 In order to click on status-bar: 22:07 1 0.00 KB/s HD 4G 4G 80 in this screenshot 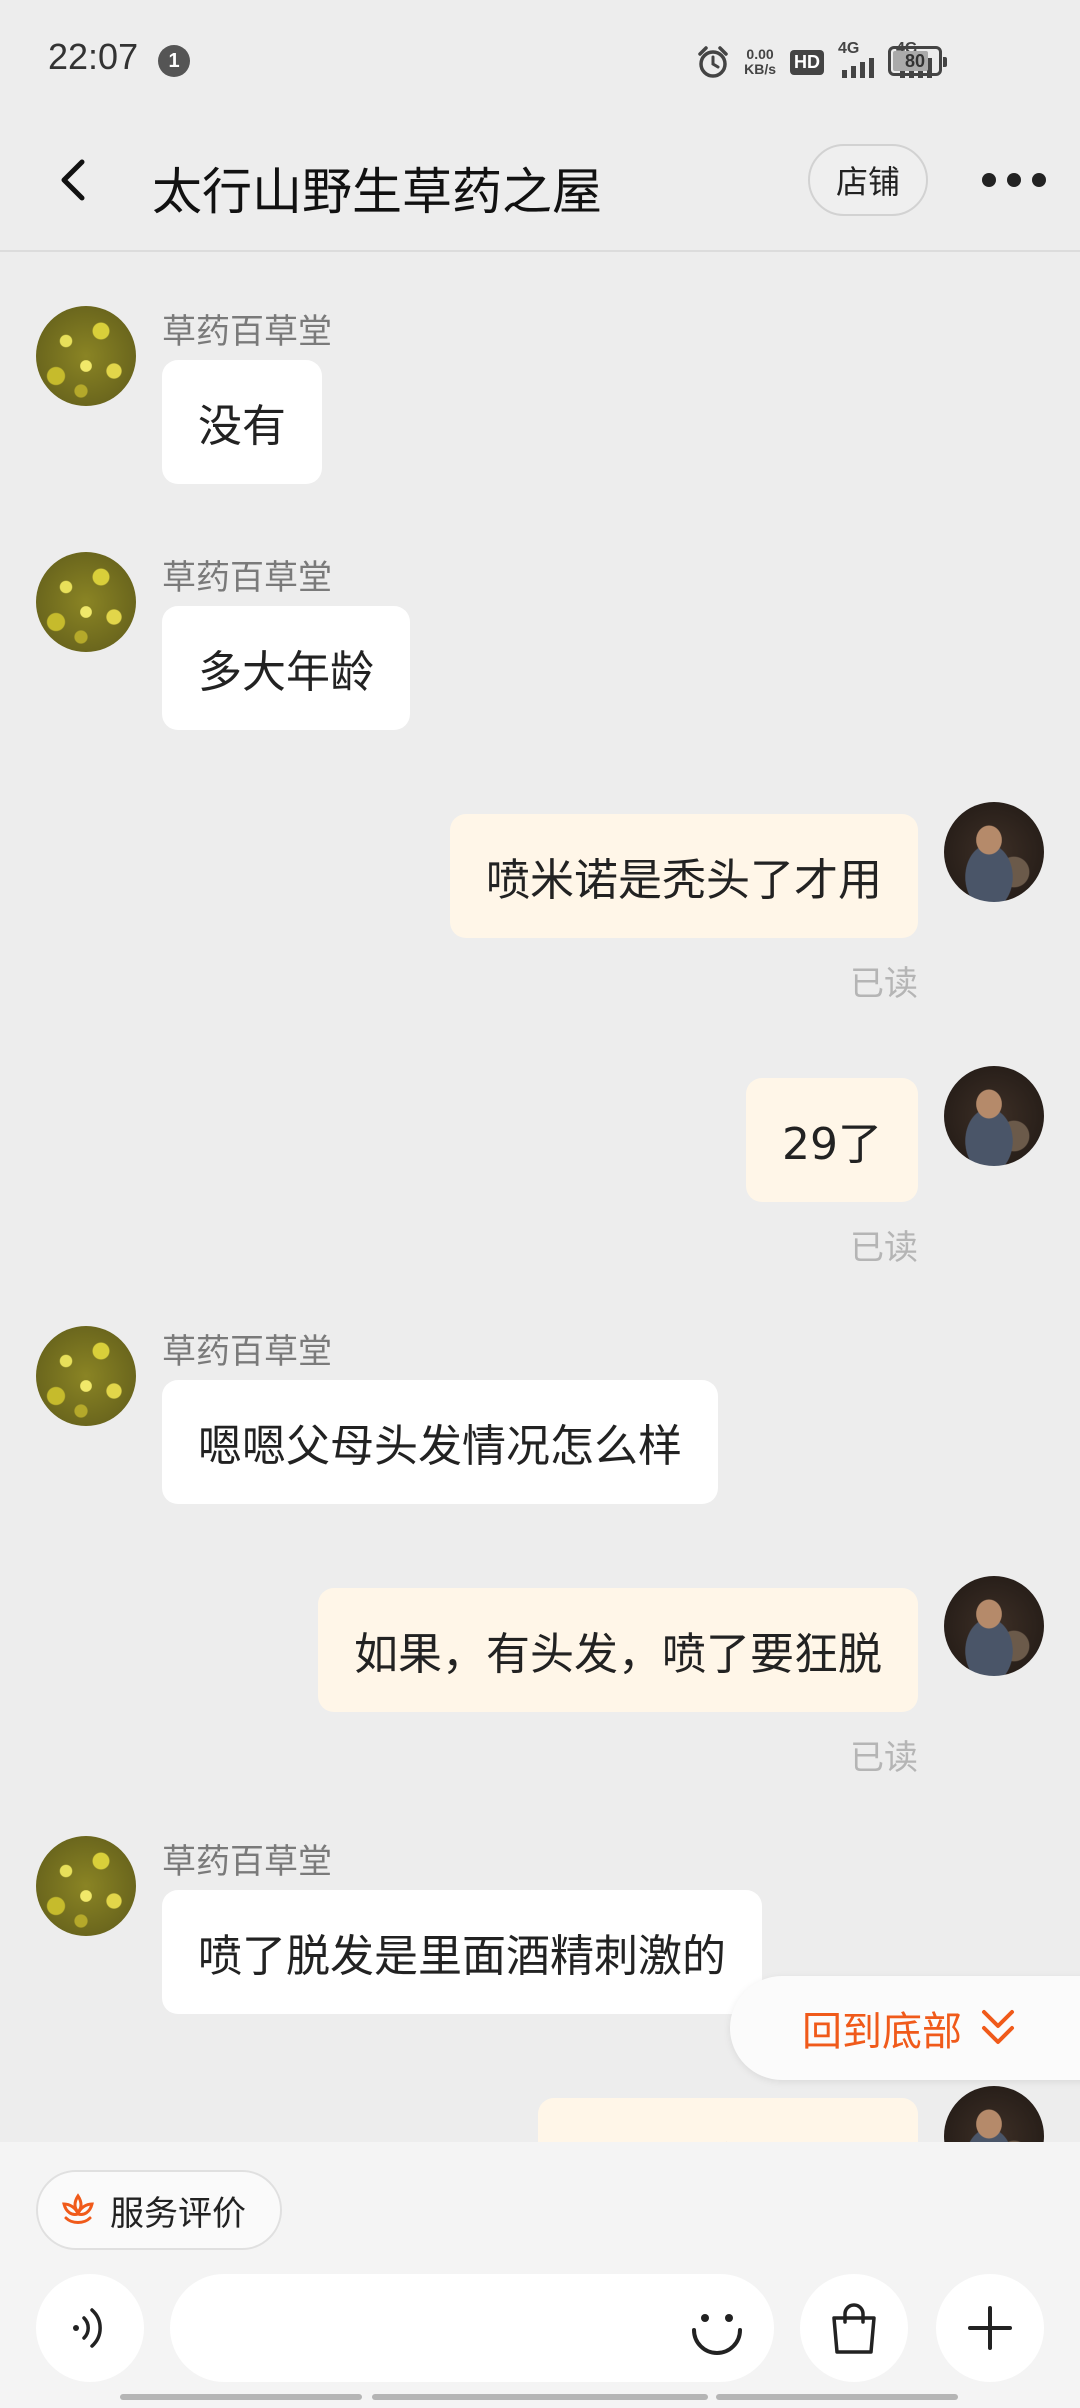, I will do `click(540, 60)`.